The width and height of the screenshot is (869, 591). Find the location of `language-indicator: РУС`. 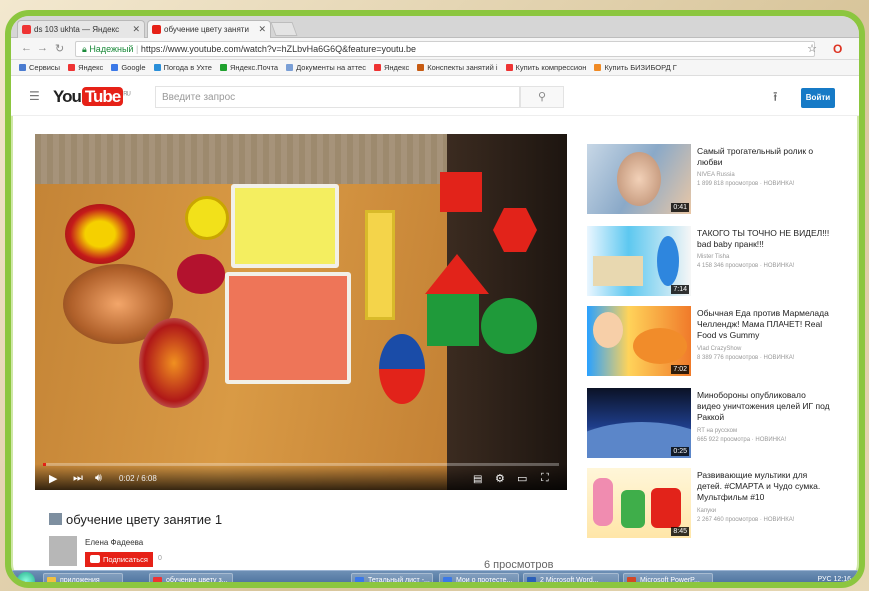

language-indicator: РУС is located at coordinates (824, 579).